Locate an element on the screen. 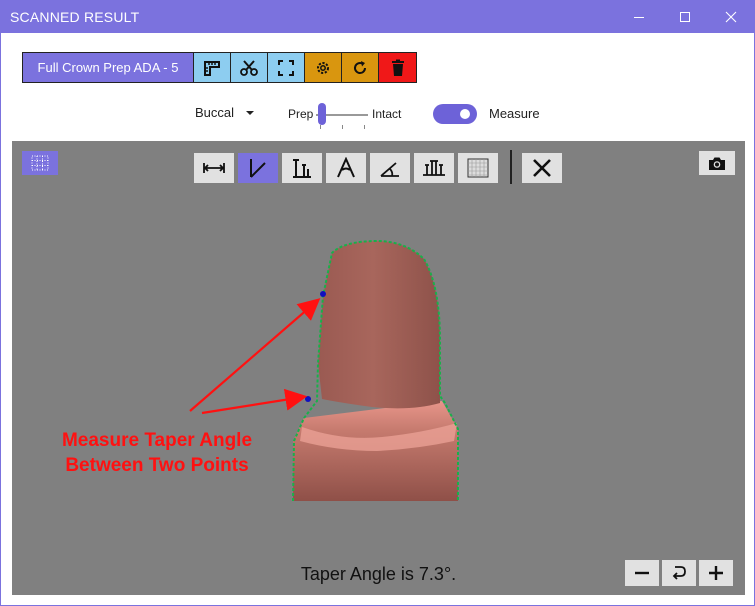 Image resolution: width=755 pixels, height=606 pixels. window-title: SCANNED RESULT is located at coordinates (75, 17).